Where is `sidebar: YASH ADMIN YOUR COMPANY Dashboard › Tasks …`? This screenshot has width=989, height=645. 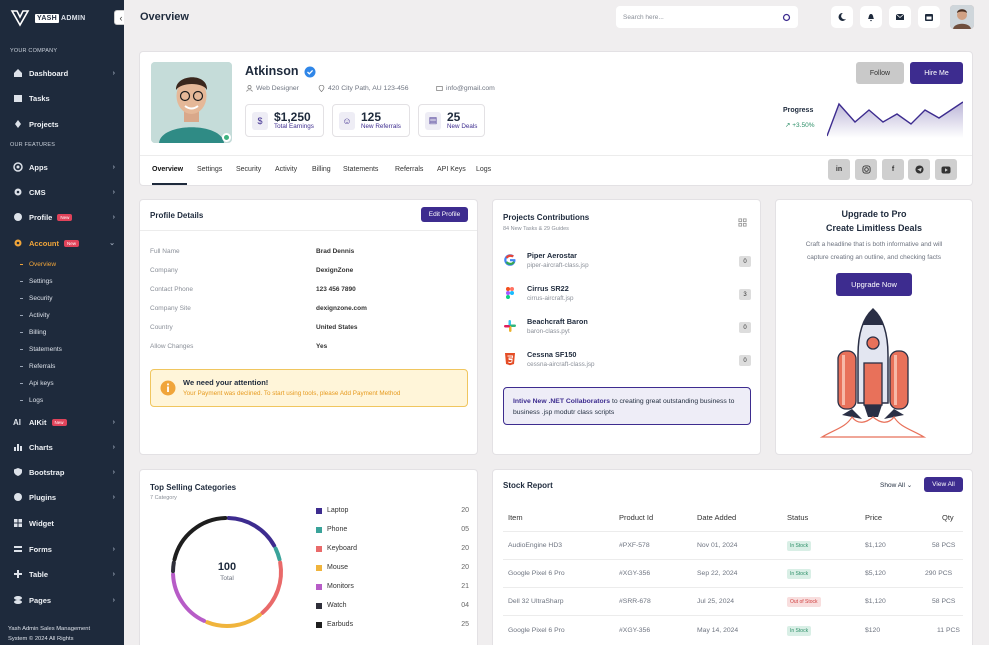
sidebar: YASH ADMIN YOUR COMPANY Dashboard › Tasks … is located at coordinates (62, 322).